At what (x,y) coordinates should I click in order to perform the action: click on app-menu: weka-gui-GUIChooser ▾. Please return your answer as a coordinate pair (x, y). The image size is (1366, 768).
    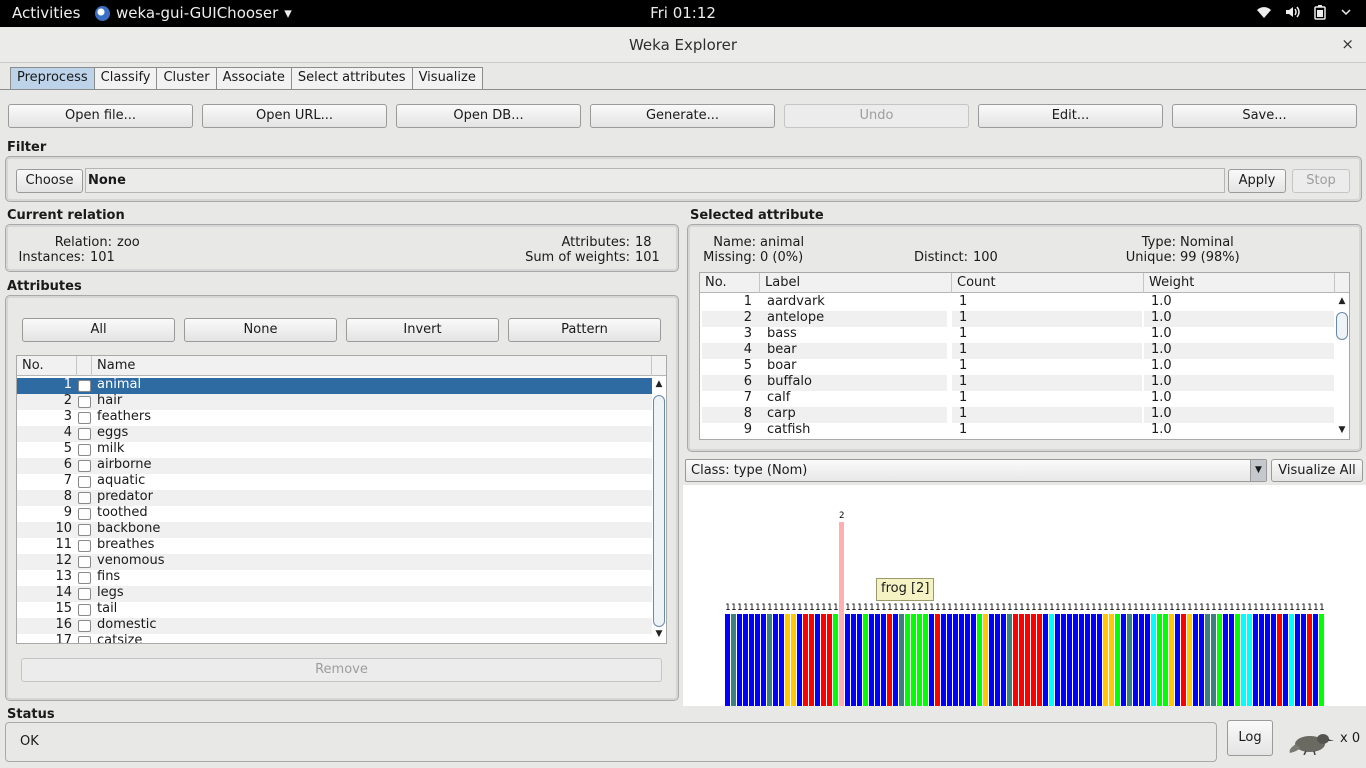
    Looking at the image, I should click on (193, 13).